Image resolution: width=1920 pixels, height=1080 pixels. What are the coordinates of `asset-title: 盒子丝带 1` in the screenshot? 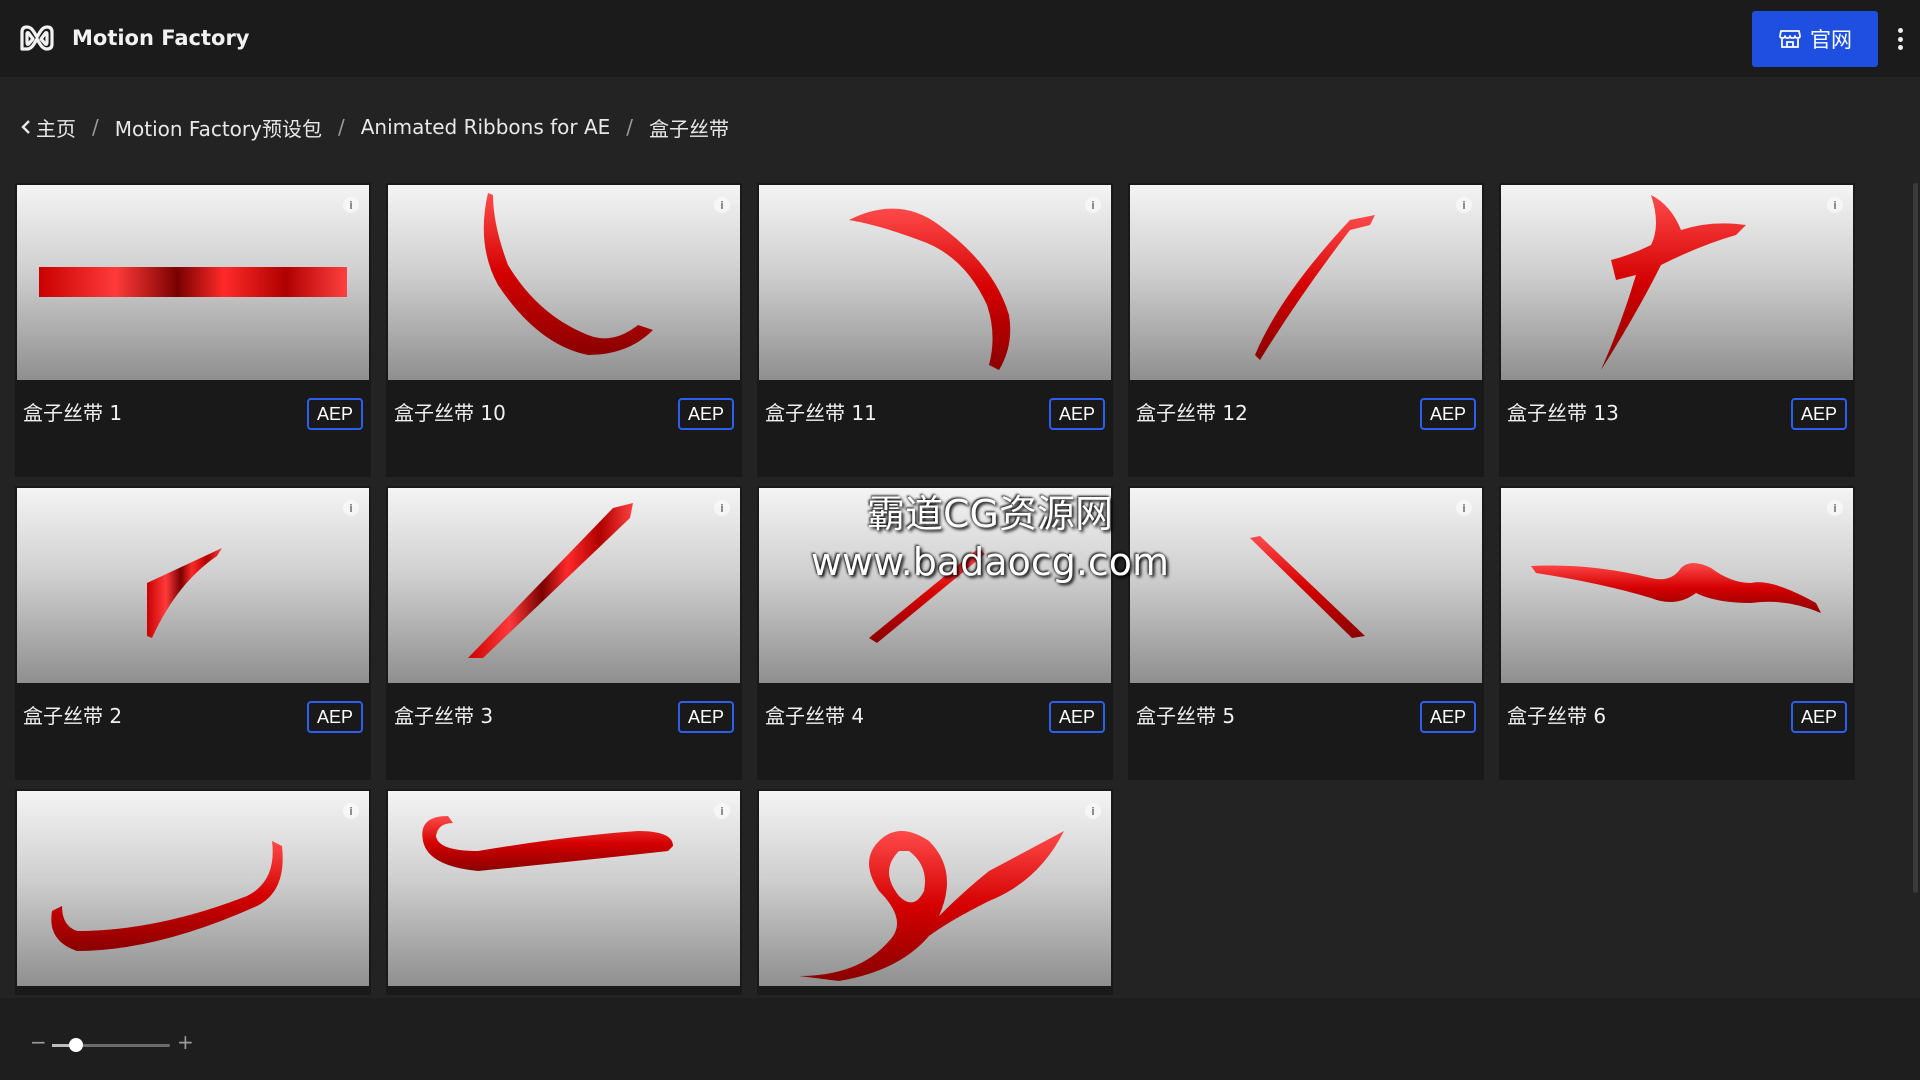 It's located at (73, 413).